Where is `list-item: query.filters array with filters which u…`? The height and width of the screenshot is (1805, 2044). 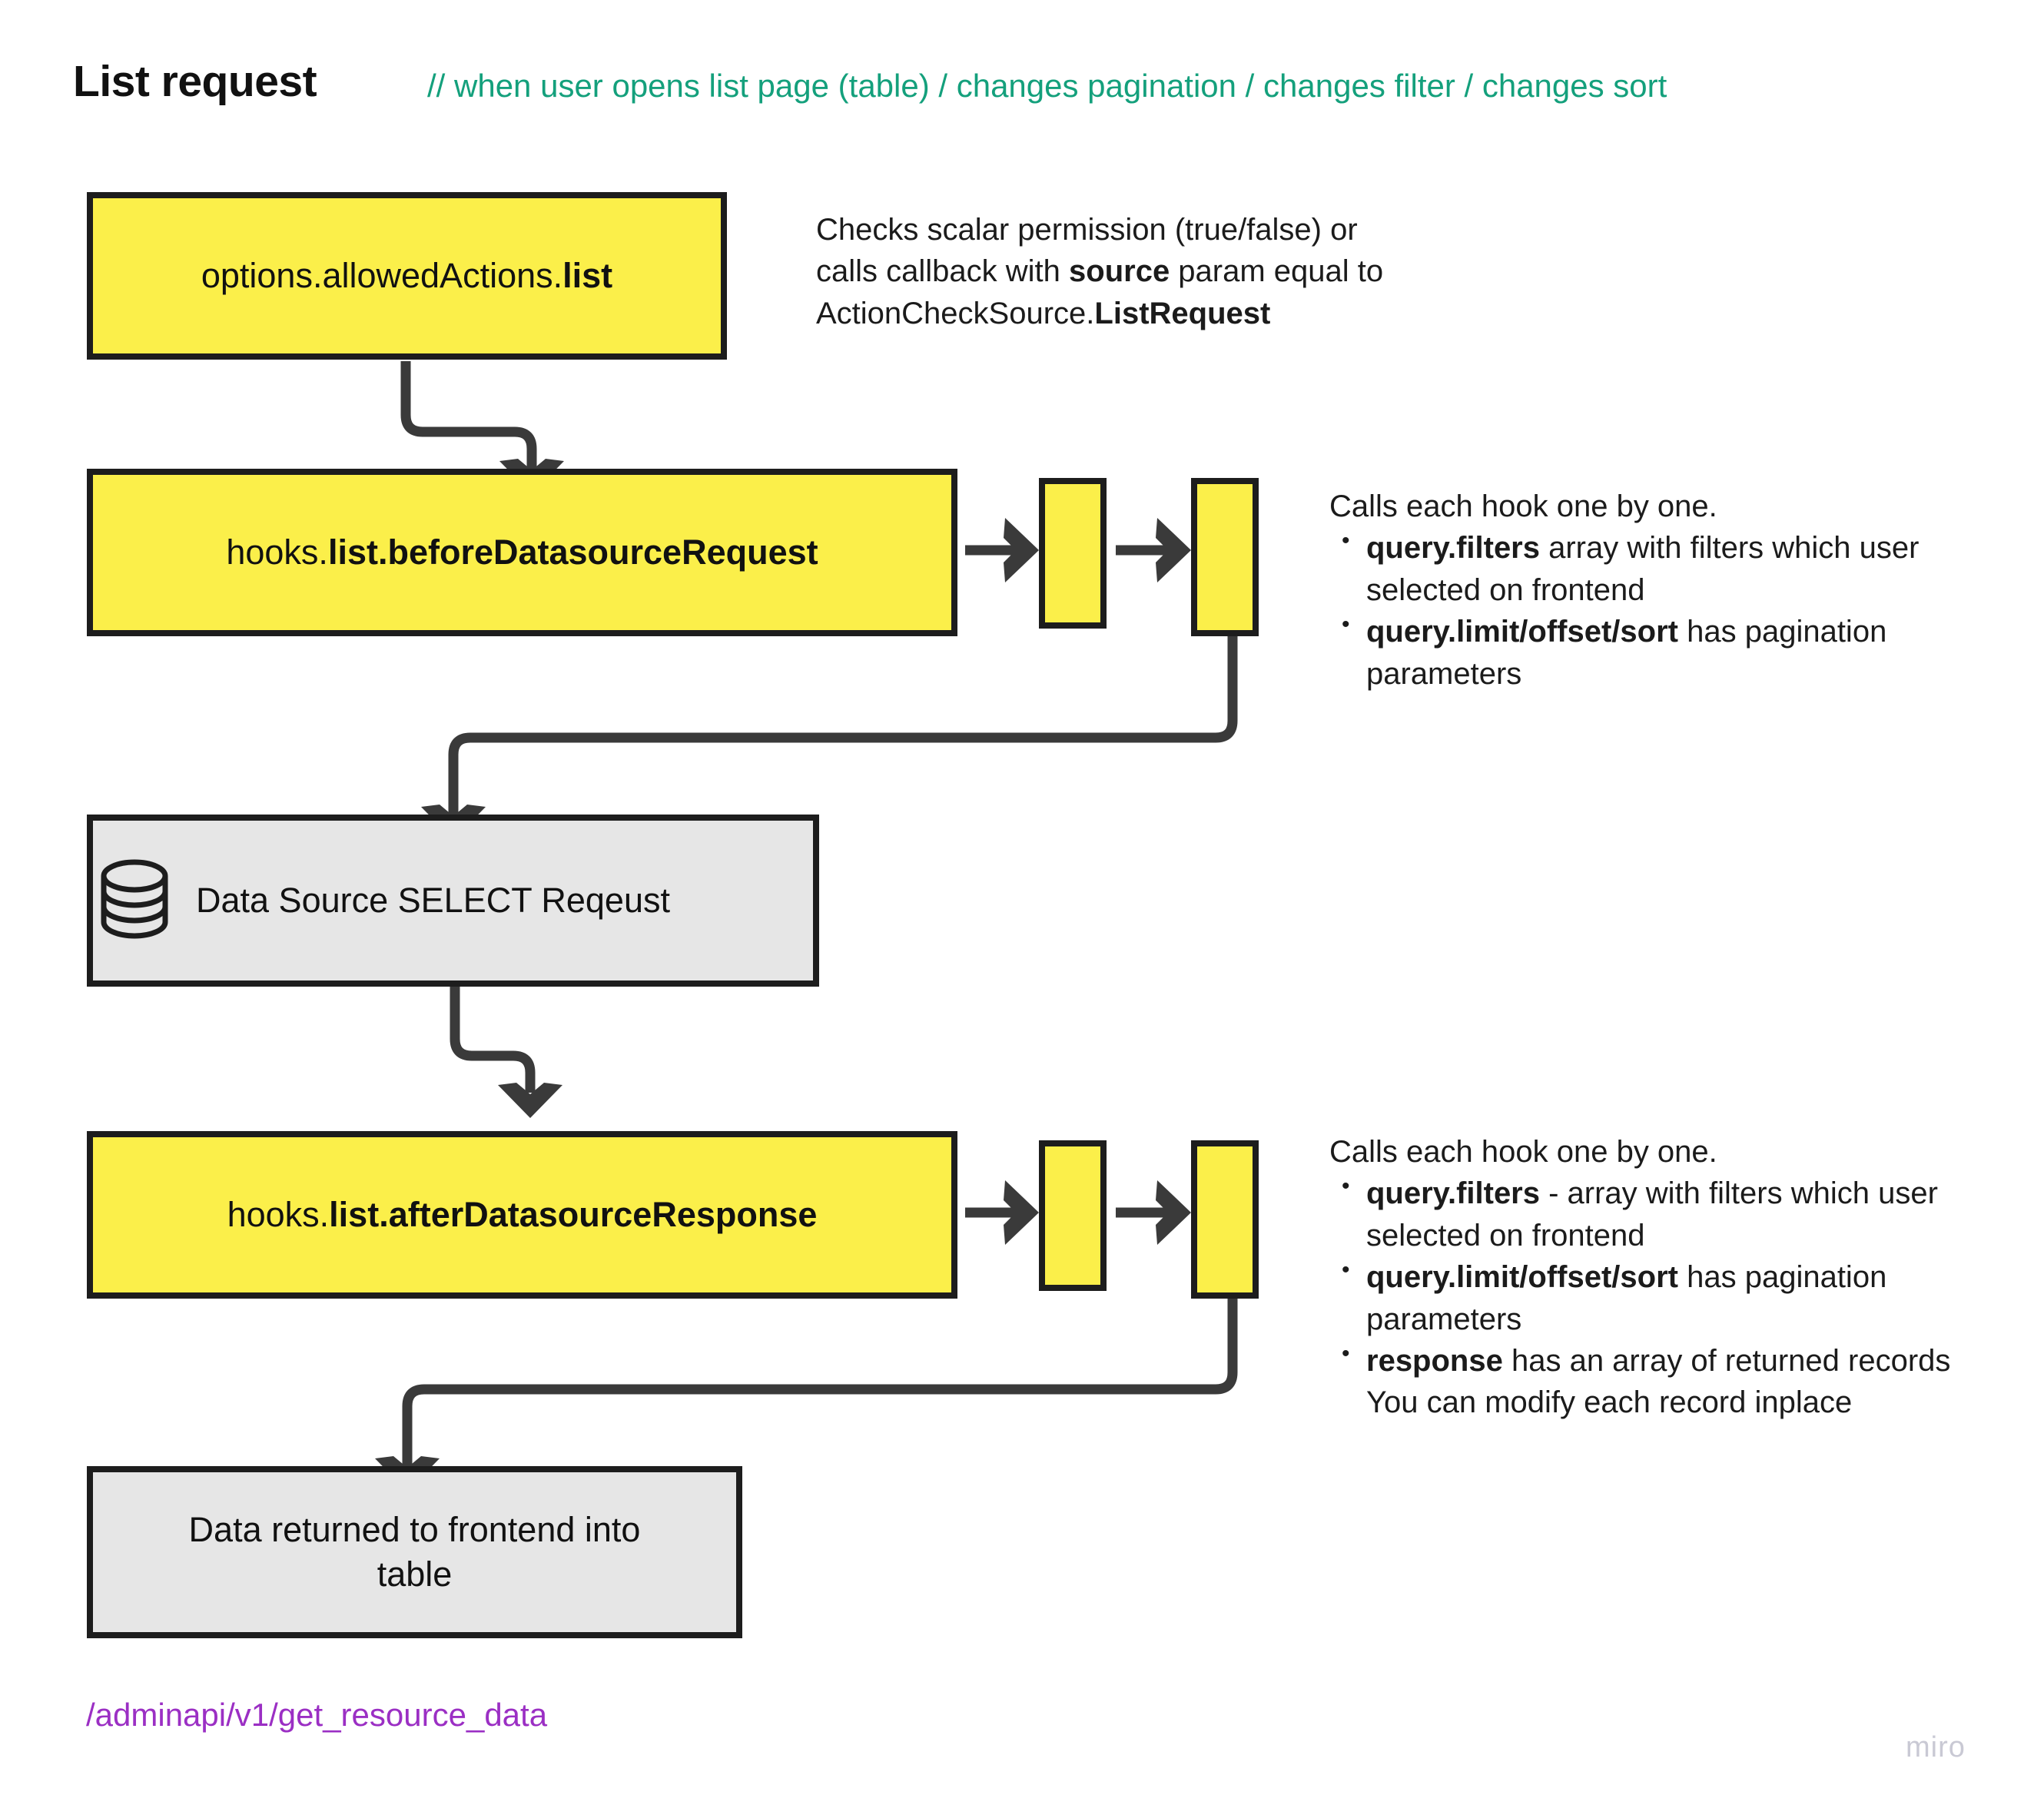
list-item: query.filters array with filters which u… is located at coordinates (1632, 568).